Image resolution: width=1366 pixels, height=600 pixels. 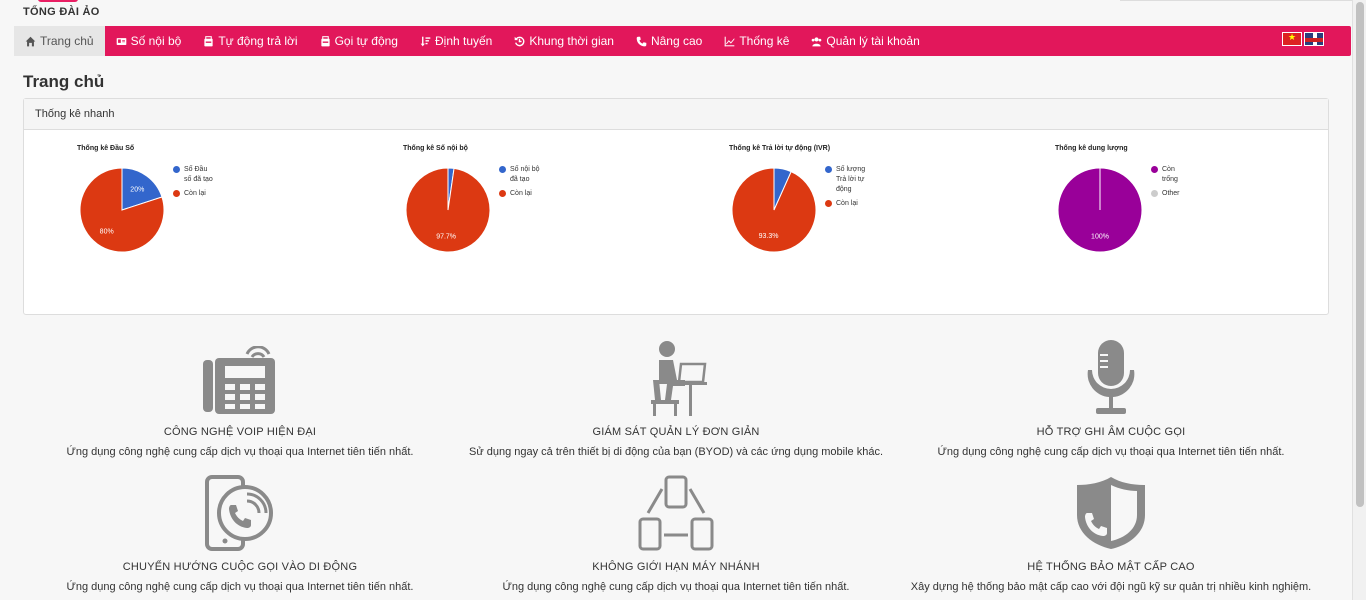 I want to click on legend-item: Other, so click(x=1171, y=194).